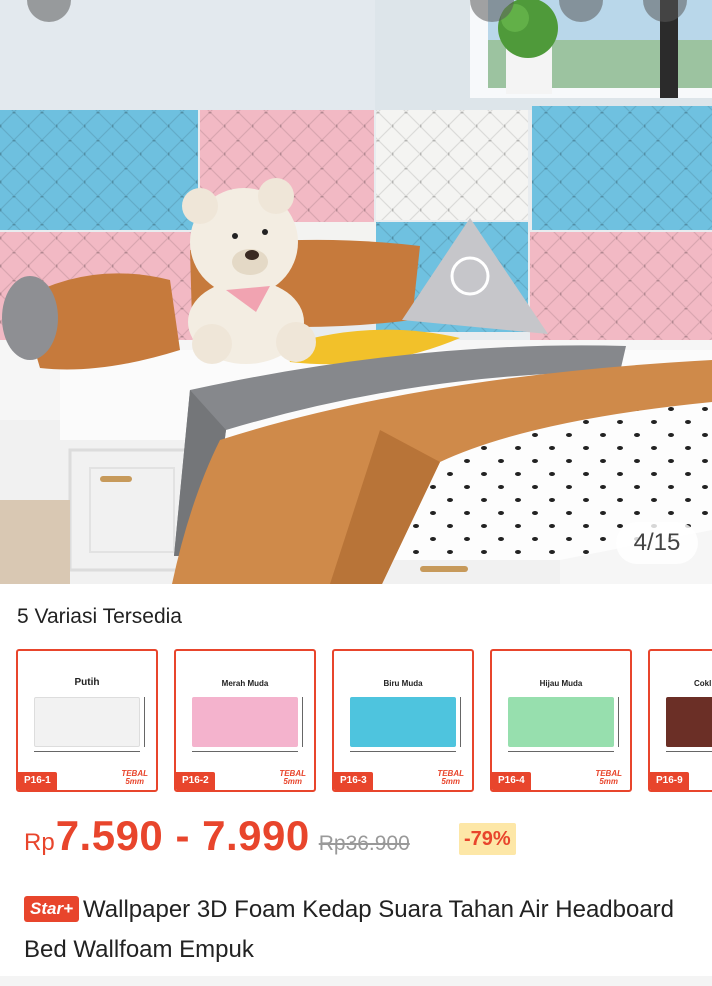 The width and height of the screenshot is (712, 986). I want to click on original-price: Rp36.900, so click(364, 843).